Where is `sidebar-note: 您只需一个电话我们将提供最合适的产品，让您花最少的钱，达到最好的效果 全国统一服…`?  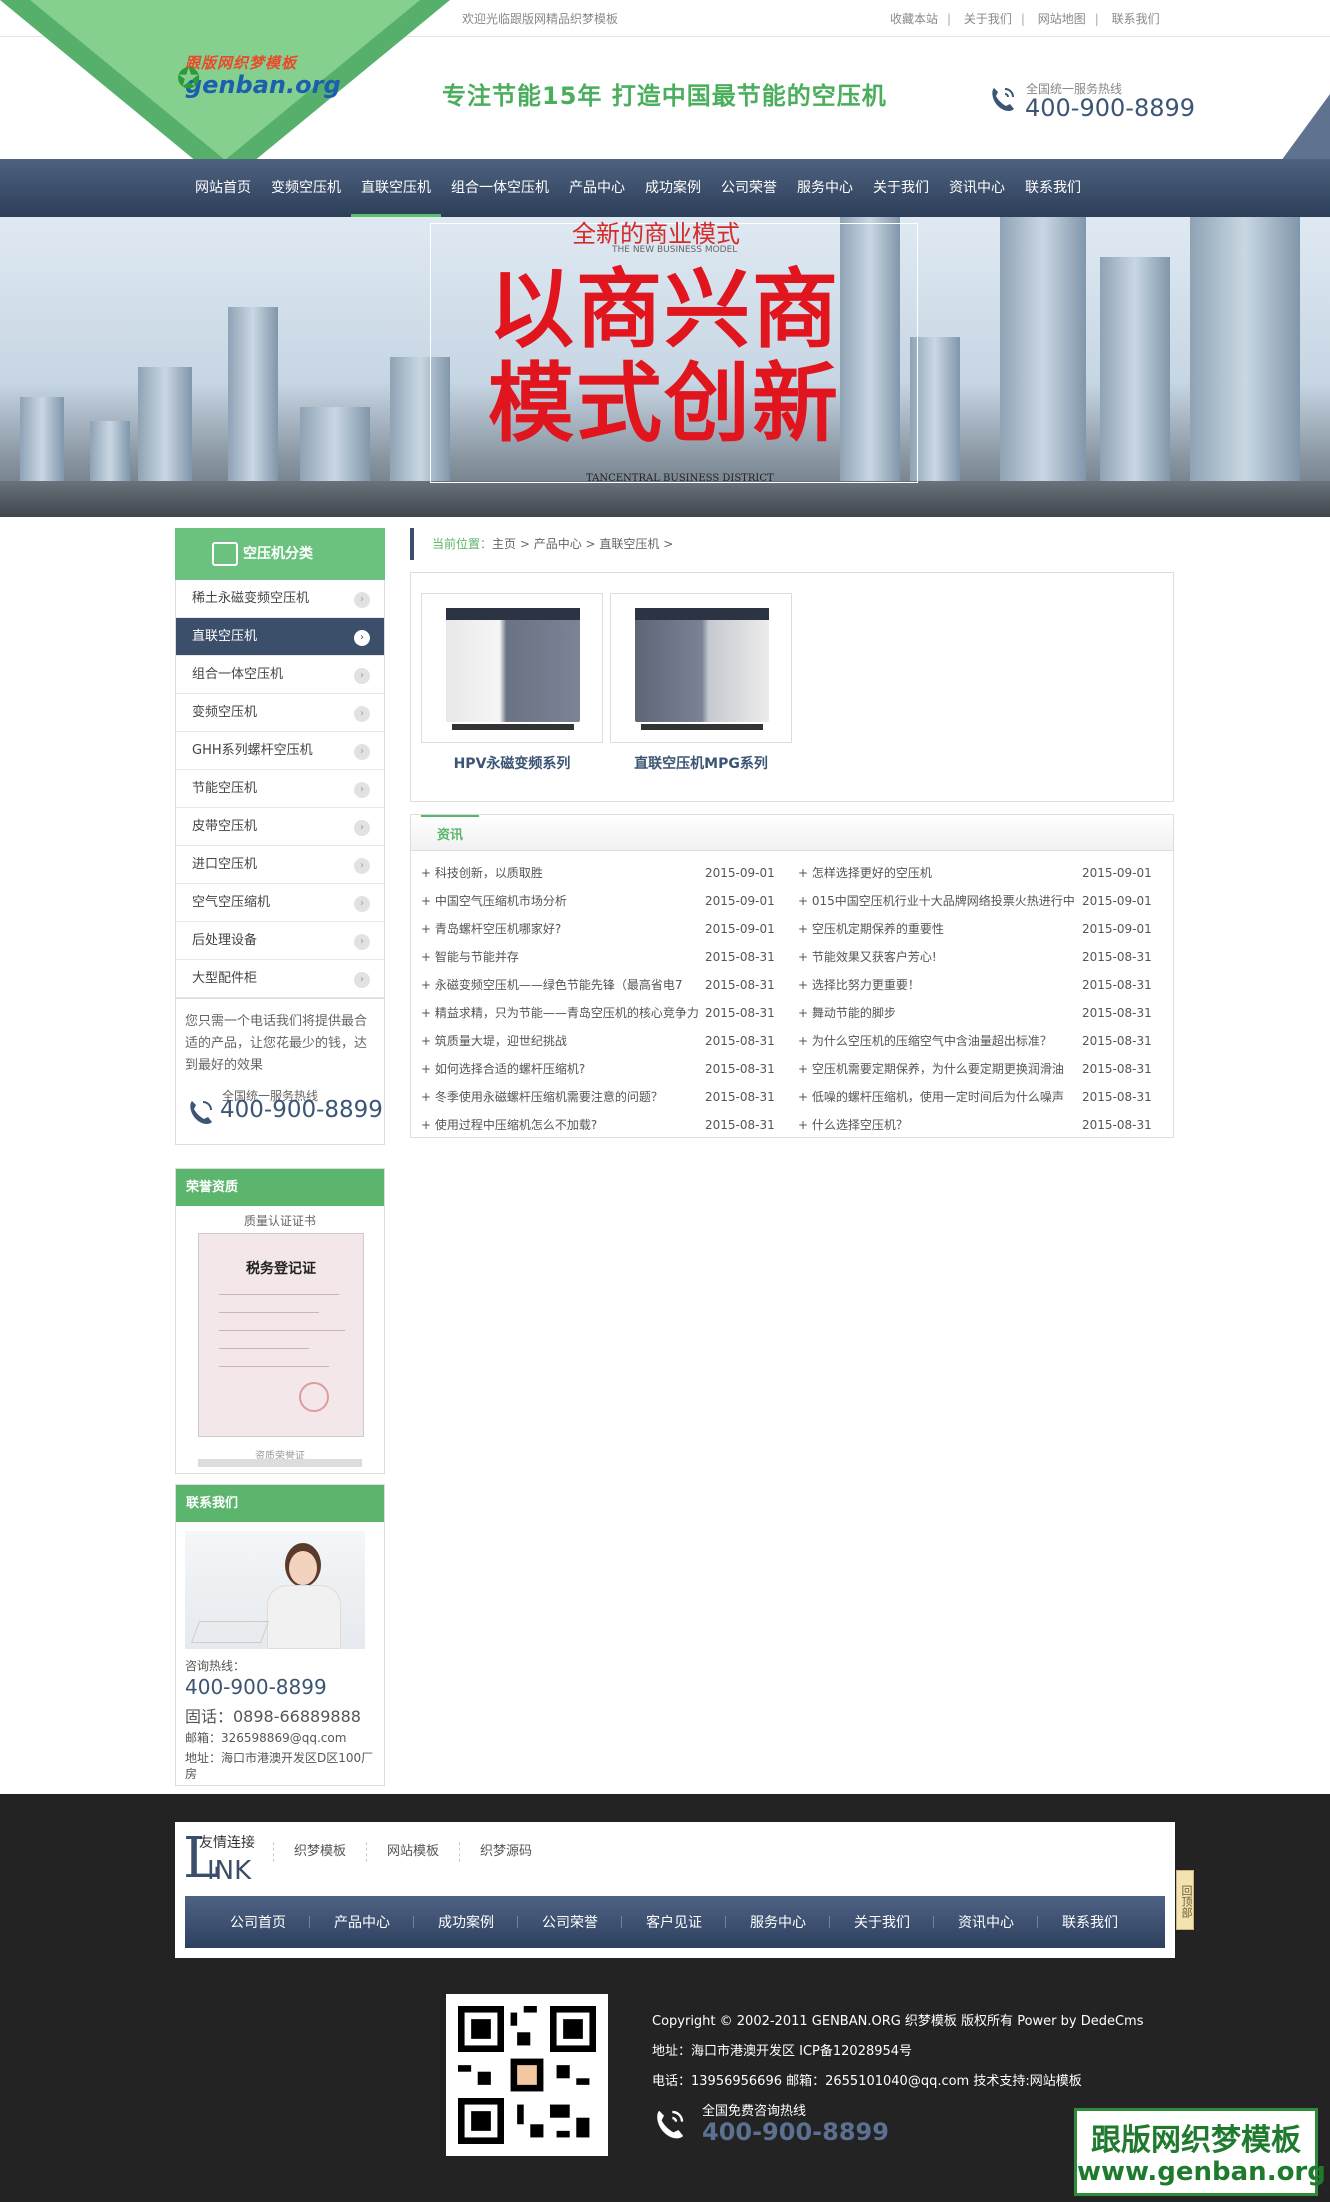 sidebar-note: 您只需一个电话我们将提供最合适的产品，让您花最少的钱，达到最好的效果 全国统一服… is located at coordinates (280, 1072).